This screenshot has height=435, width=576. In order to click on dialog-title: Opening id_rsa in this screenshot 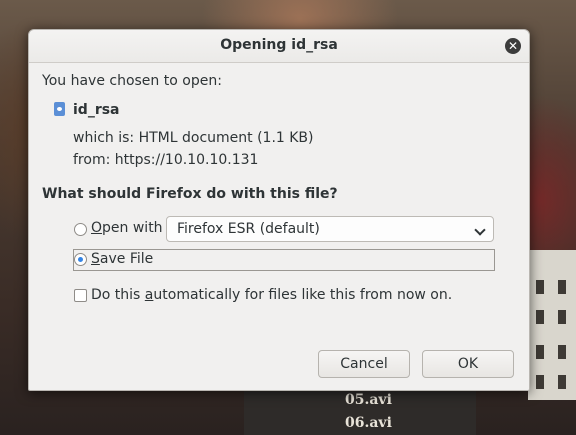, I will do `click(279, 45)`.